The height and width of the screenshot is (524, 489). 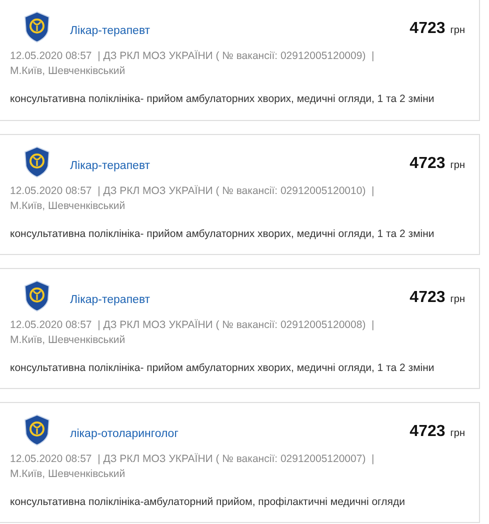 What do you see at coordinates (208, 502) in the screenshot?
I see `vacancy-description: консультативна поліклініка-амбулаторний прийом, профілактичні медичні огляди` at bounding box center [208, 502].